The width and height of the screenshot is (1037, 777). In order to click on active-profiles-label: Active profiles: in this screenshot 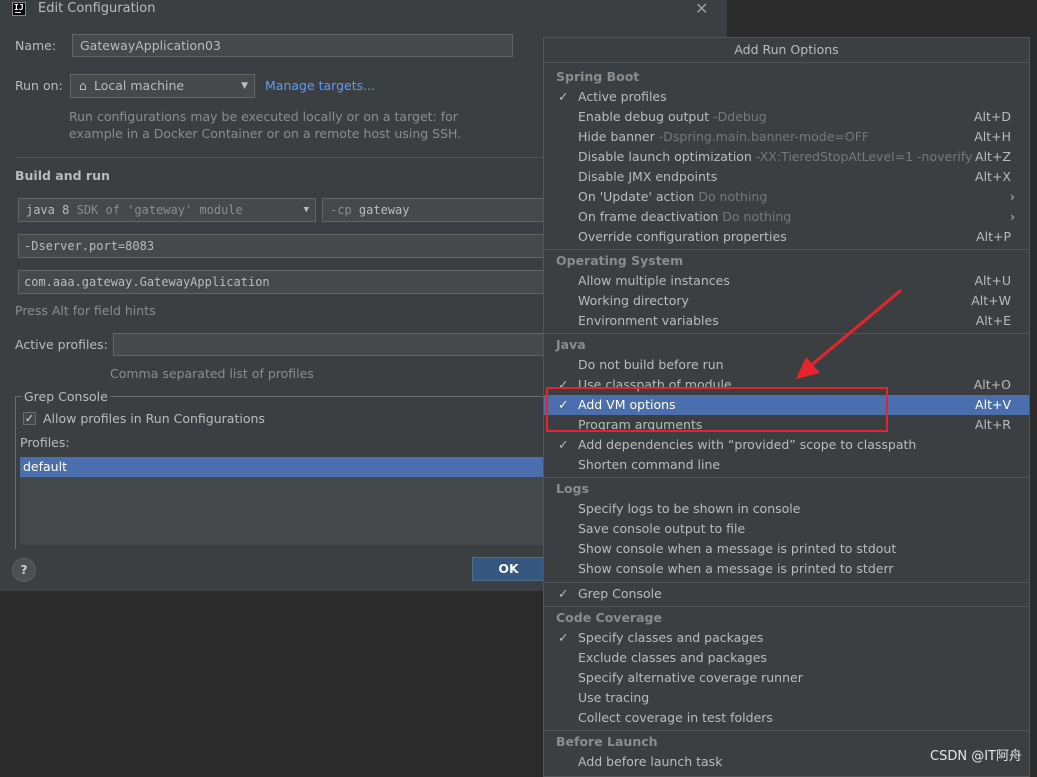, I will do `click(61, 344)`.